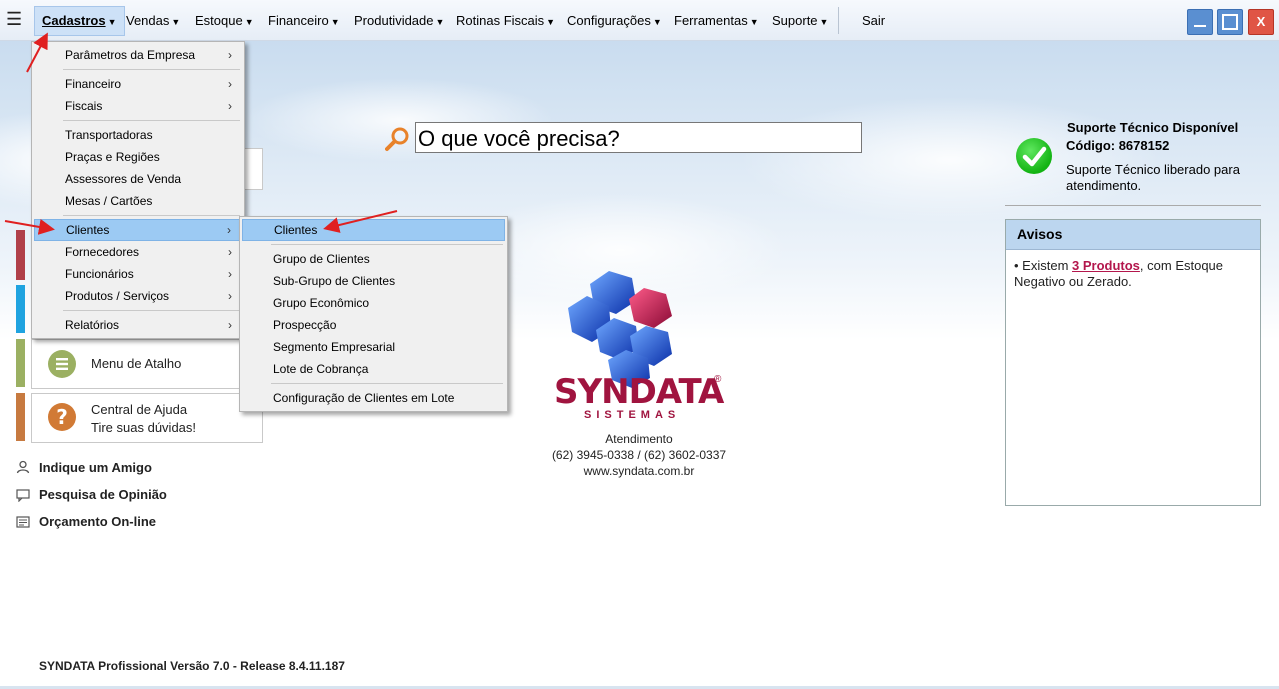 Image resolution: width=1279 pixels, height=689 pixels. Describe the element at coordinates (138, 296) in the screenshot. I see `cad-item-produtos: Produtos / Serviços ›` at that location.